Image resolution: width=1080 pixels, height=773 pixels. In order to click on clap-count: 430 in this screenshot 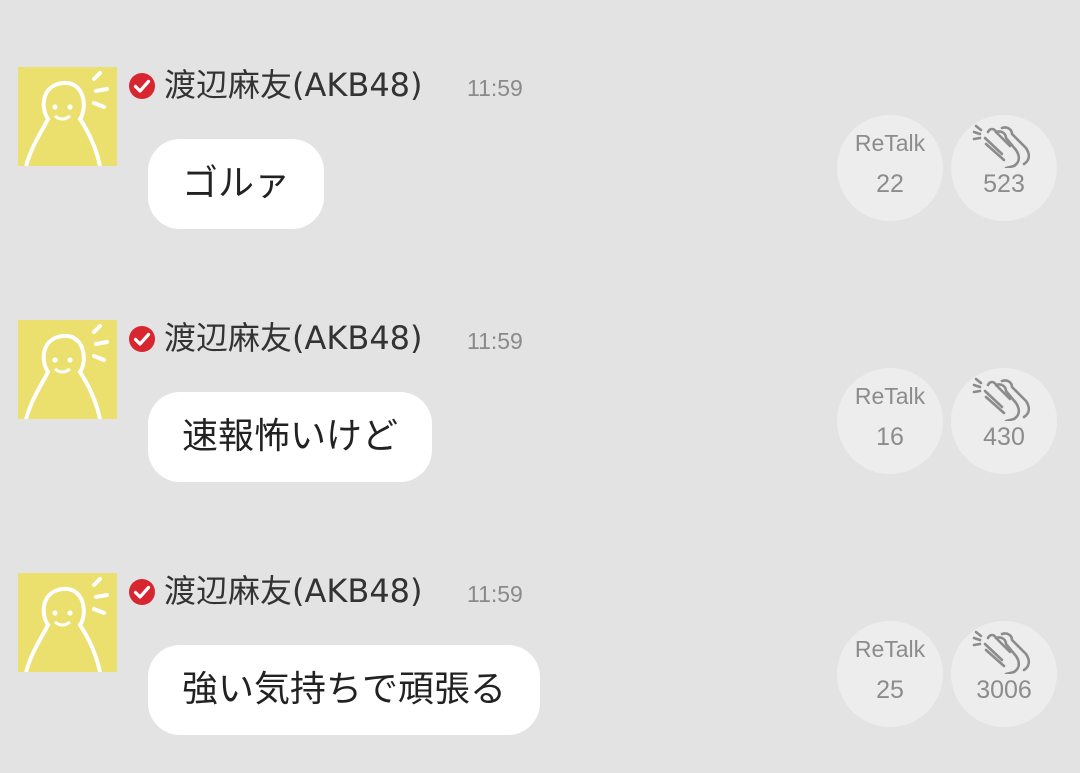, I will do `click(1004, 437)`.